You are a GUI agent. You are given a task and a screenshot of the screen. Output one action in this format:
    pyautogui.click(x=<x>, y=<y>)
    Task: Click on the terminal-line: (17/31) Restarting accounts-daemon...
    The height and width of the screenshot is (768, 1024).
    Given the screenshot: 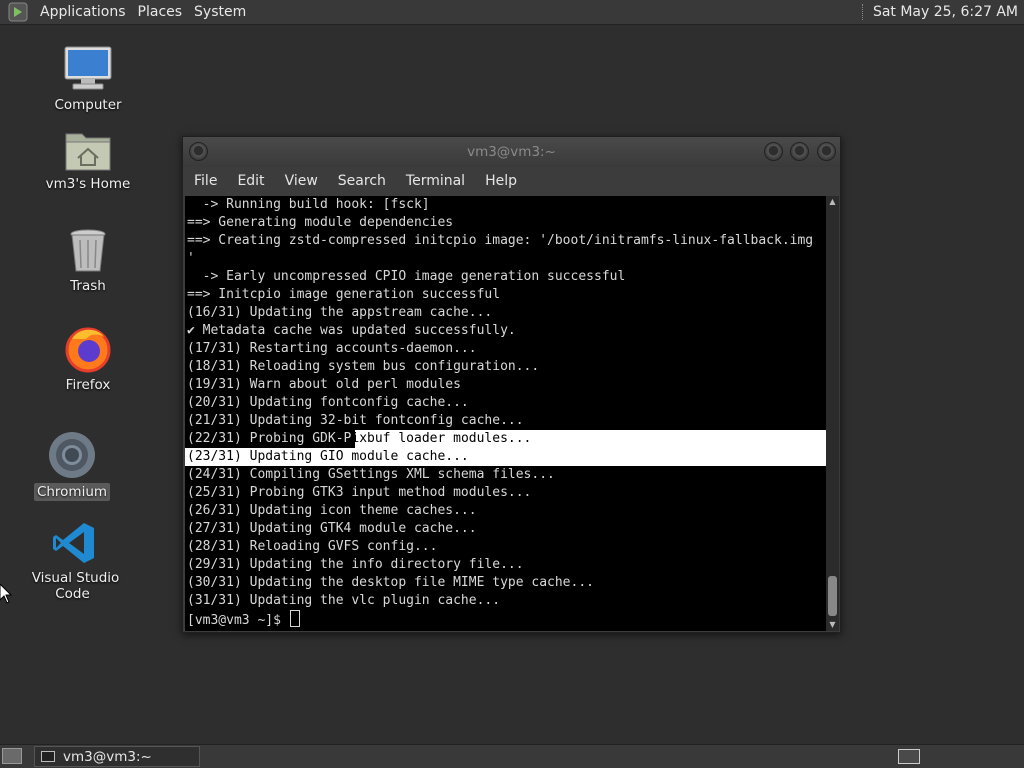 What is the action you would take?
    pyautogui.click(x=332, y=348)
    